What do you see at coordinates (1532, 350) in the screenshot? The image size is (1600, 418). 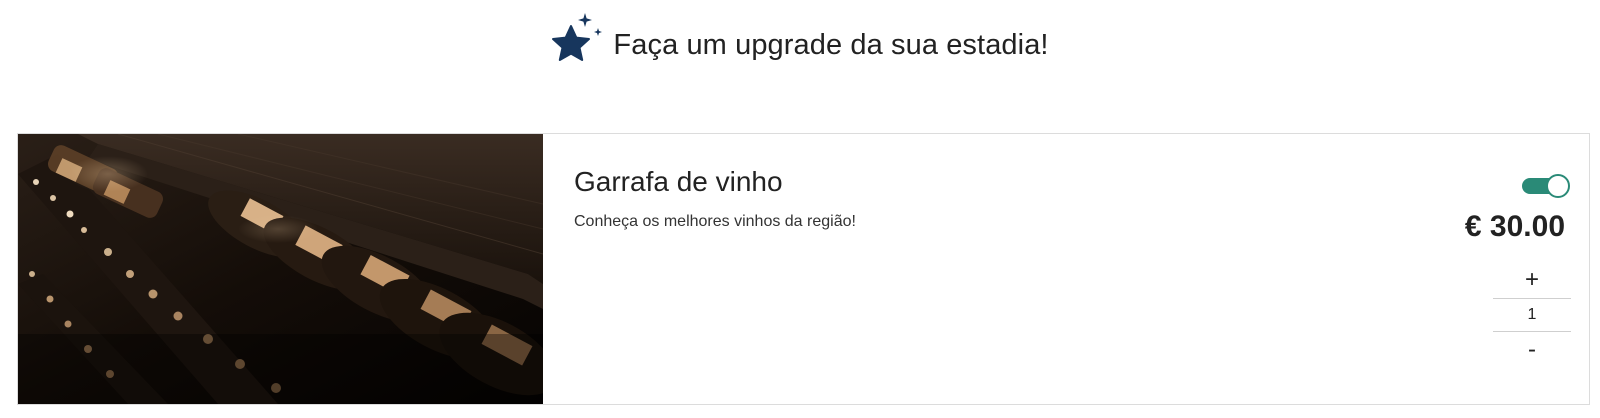 I see `decrement-button: -` at bounding box center [1532, 350].